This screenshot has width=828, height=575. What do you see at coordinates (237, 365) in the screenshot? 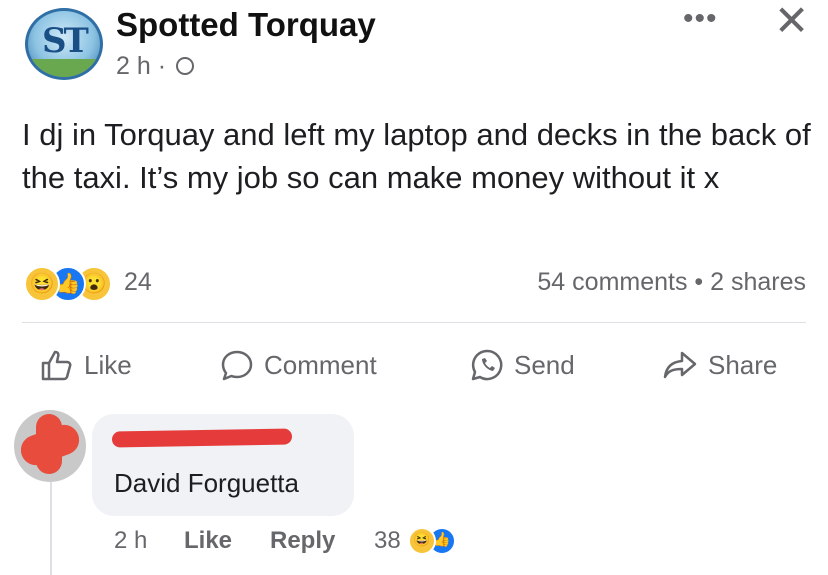
I see `comment-bubble-icon` at bounding box center [237, 365].